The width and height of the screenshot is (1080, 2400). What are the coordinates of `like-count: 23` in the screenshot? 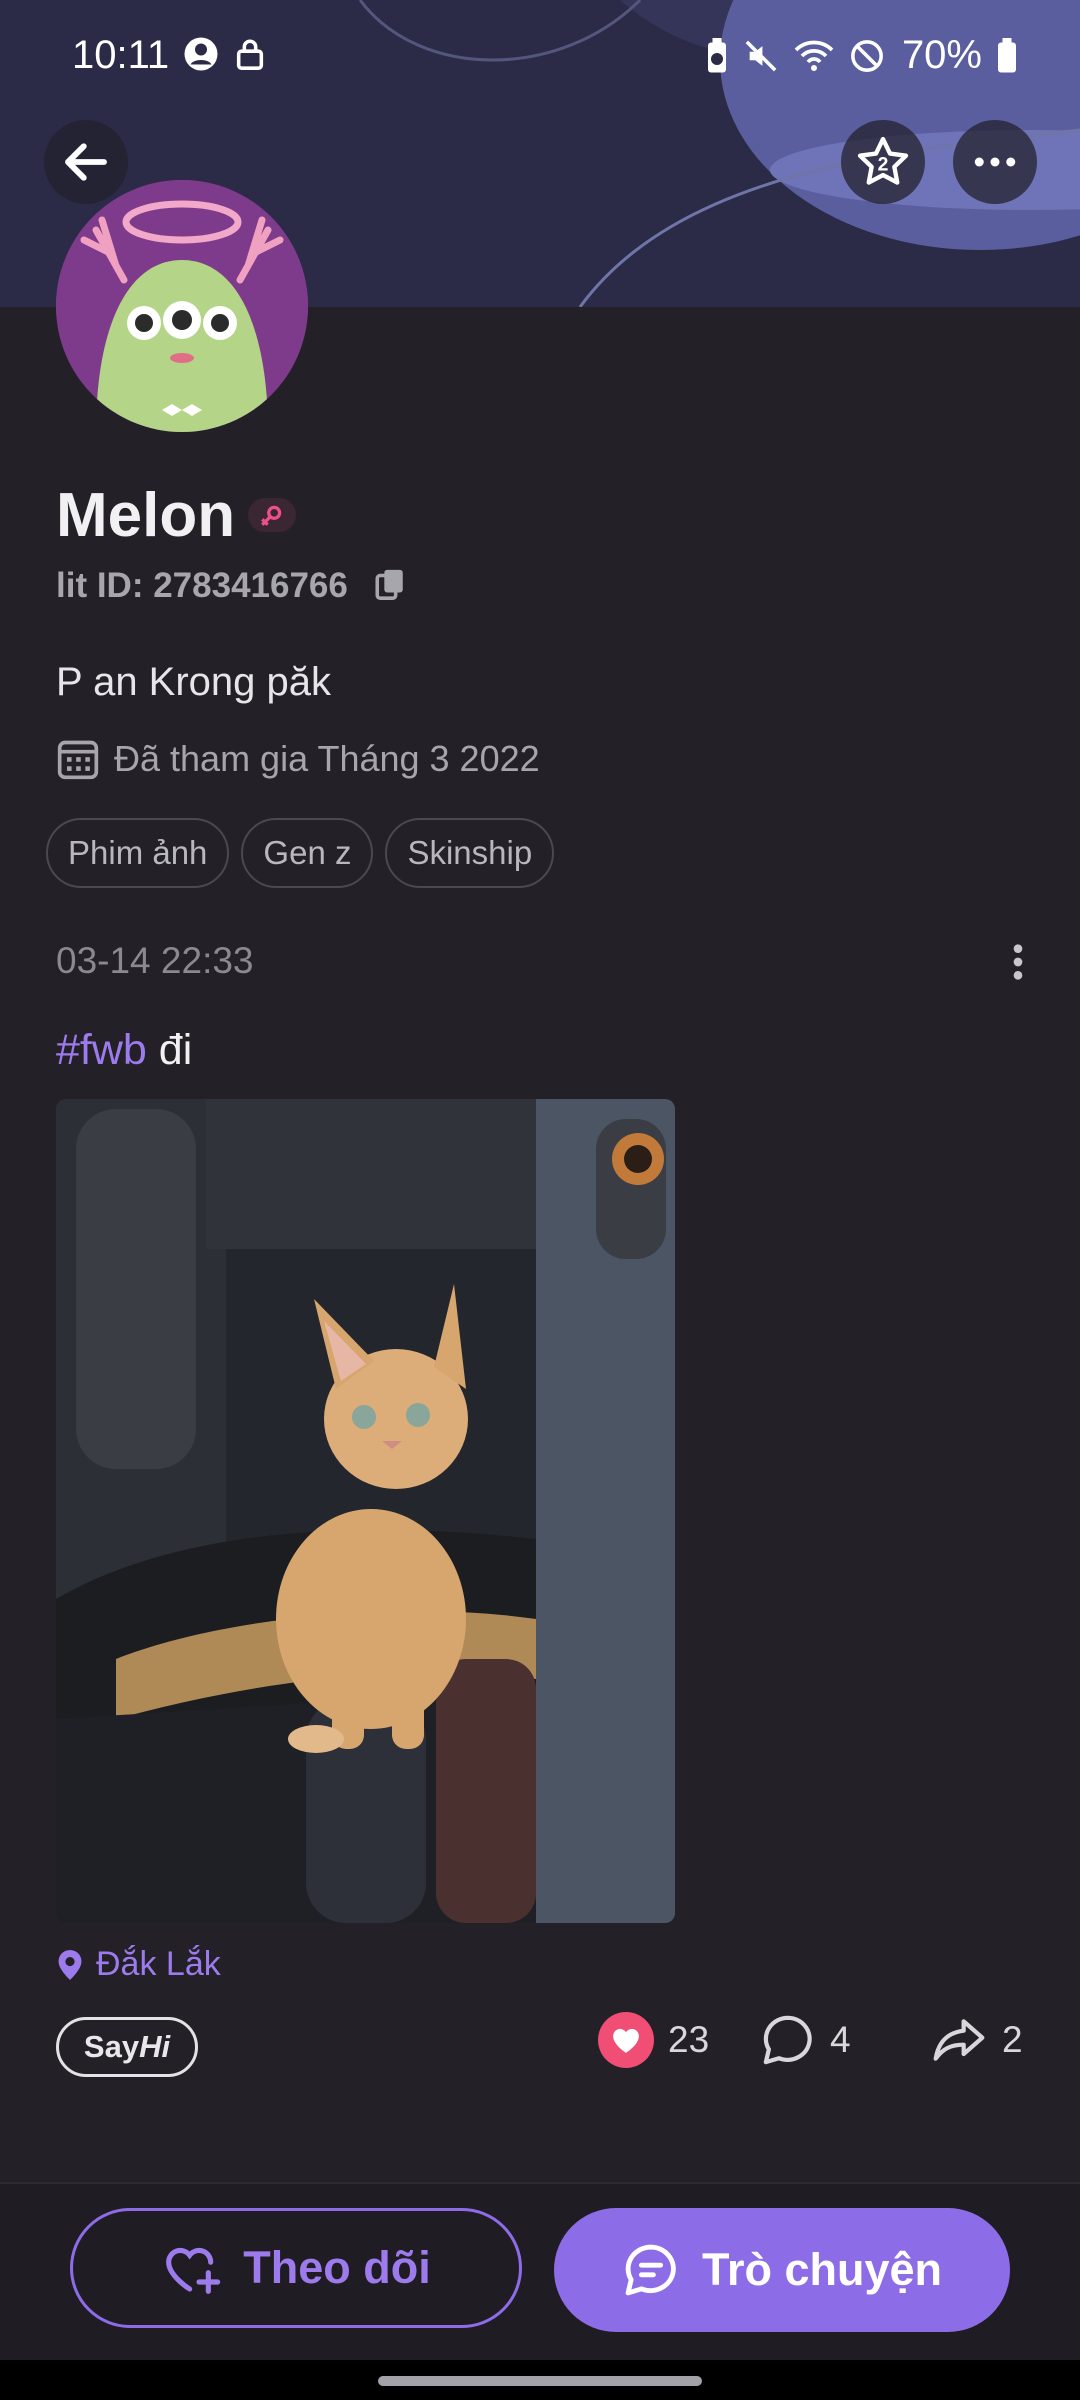 It's located at (689, 2039).